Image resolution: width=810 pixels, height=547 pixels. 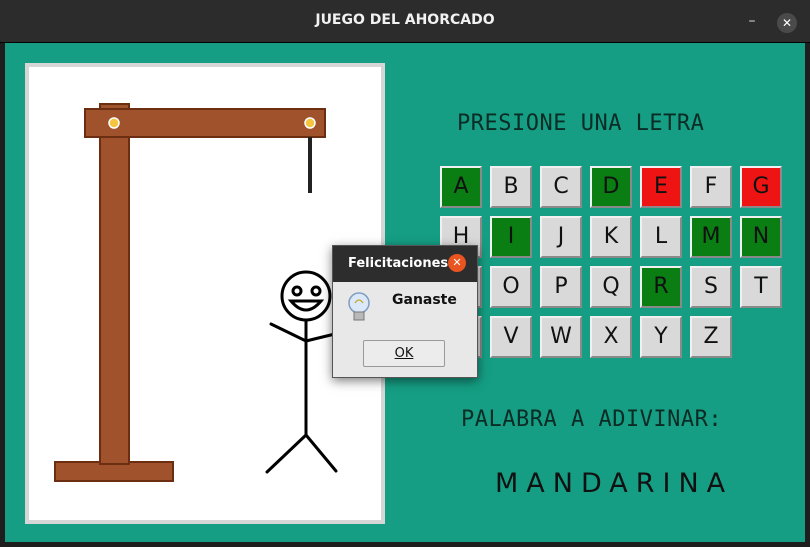 I want to click on letter-key-p: P, so click(x=561, y=287).